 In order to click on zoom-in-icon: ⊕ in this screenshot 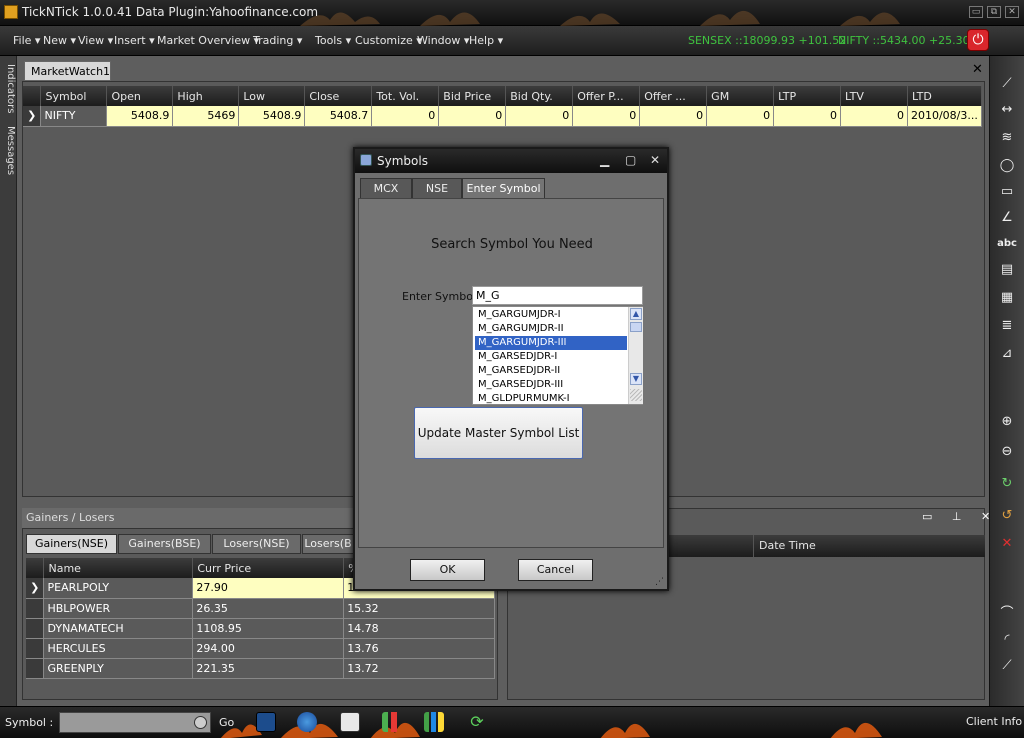, I will do `click(1007, 422)`.